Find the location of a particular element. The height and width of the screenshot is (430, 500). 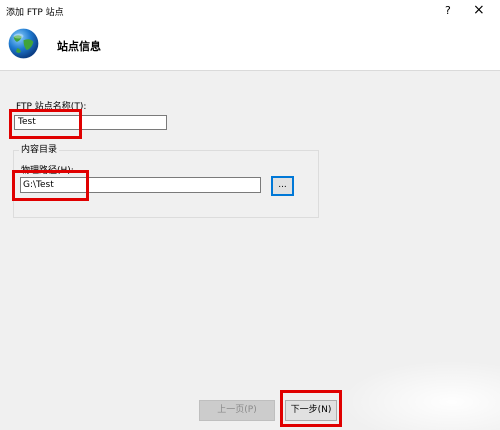

previous-button: 上一页(P) is located at coordinates (237, 410).